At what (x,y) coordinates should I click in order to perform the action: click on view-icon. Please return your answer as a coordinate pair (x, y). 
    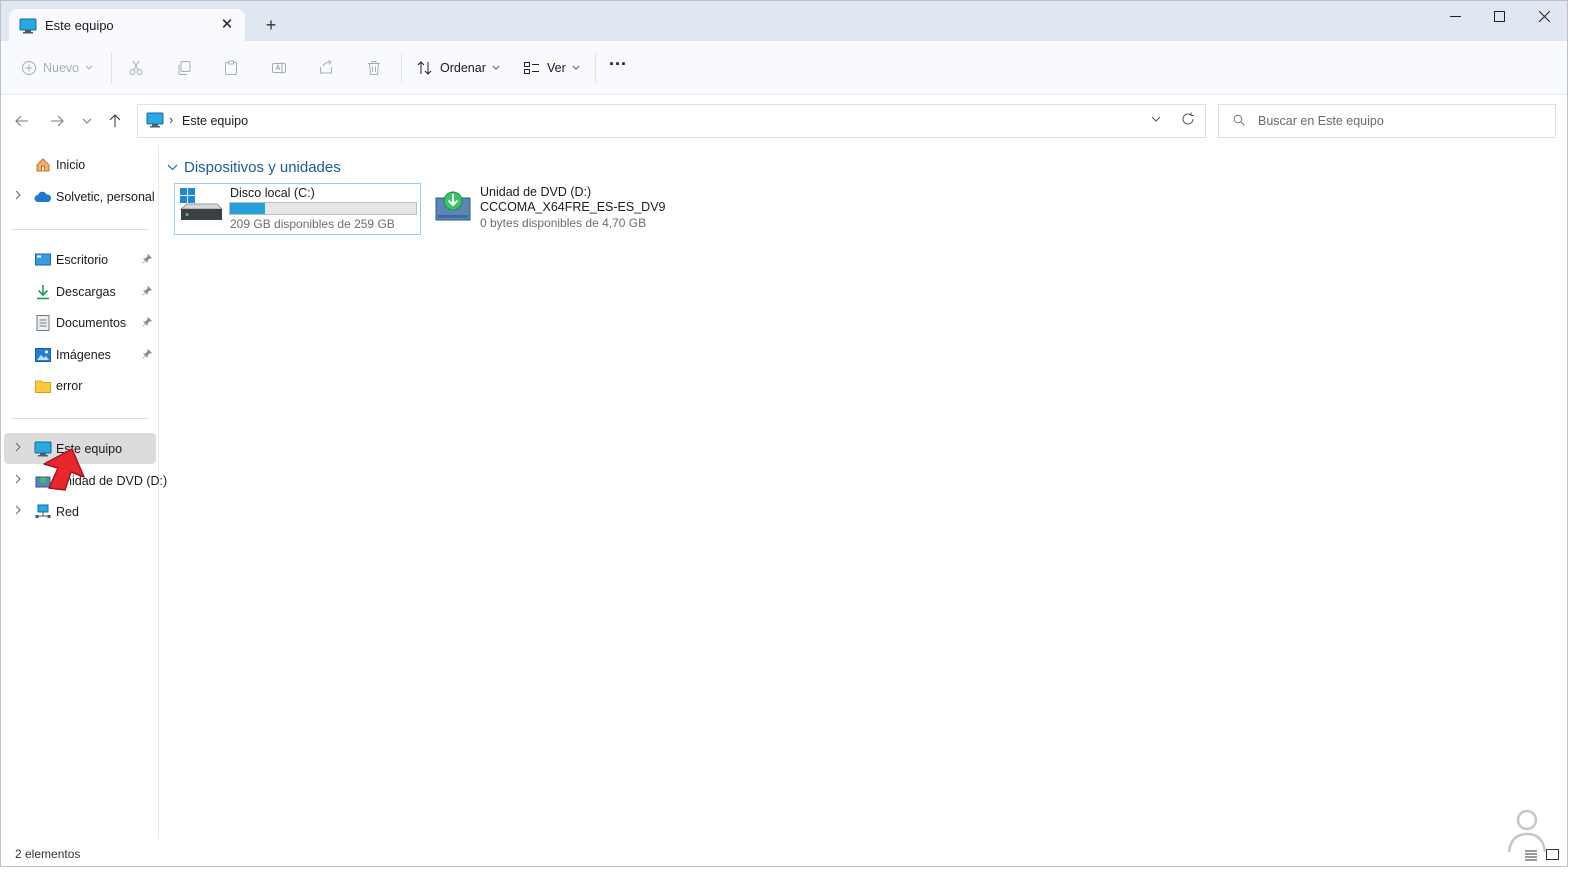
    Looking at the image, I should click on (531, 68).